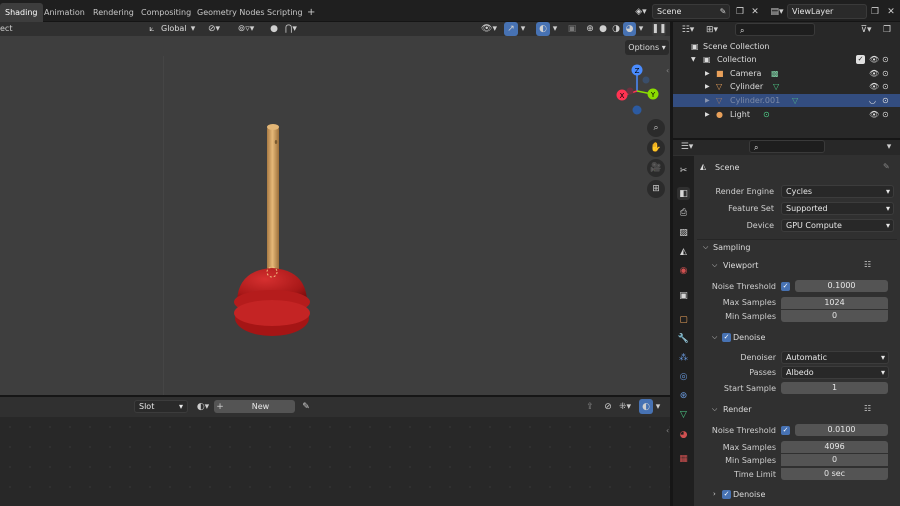 The image size is (900, 506). Describe the element at coordinates (174, 28) in the screenshot. I see `transform-orientation-dropdown: Global` at that location.